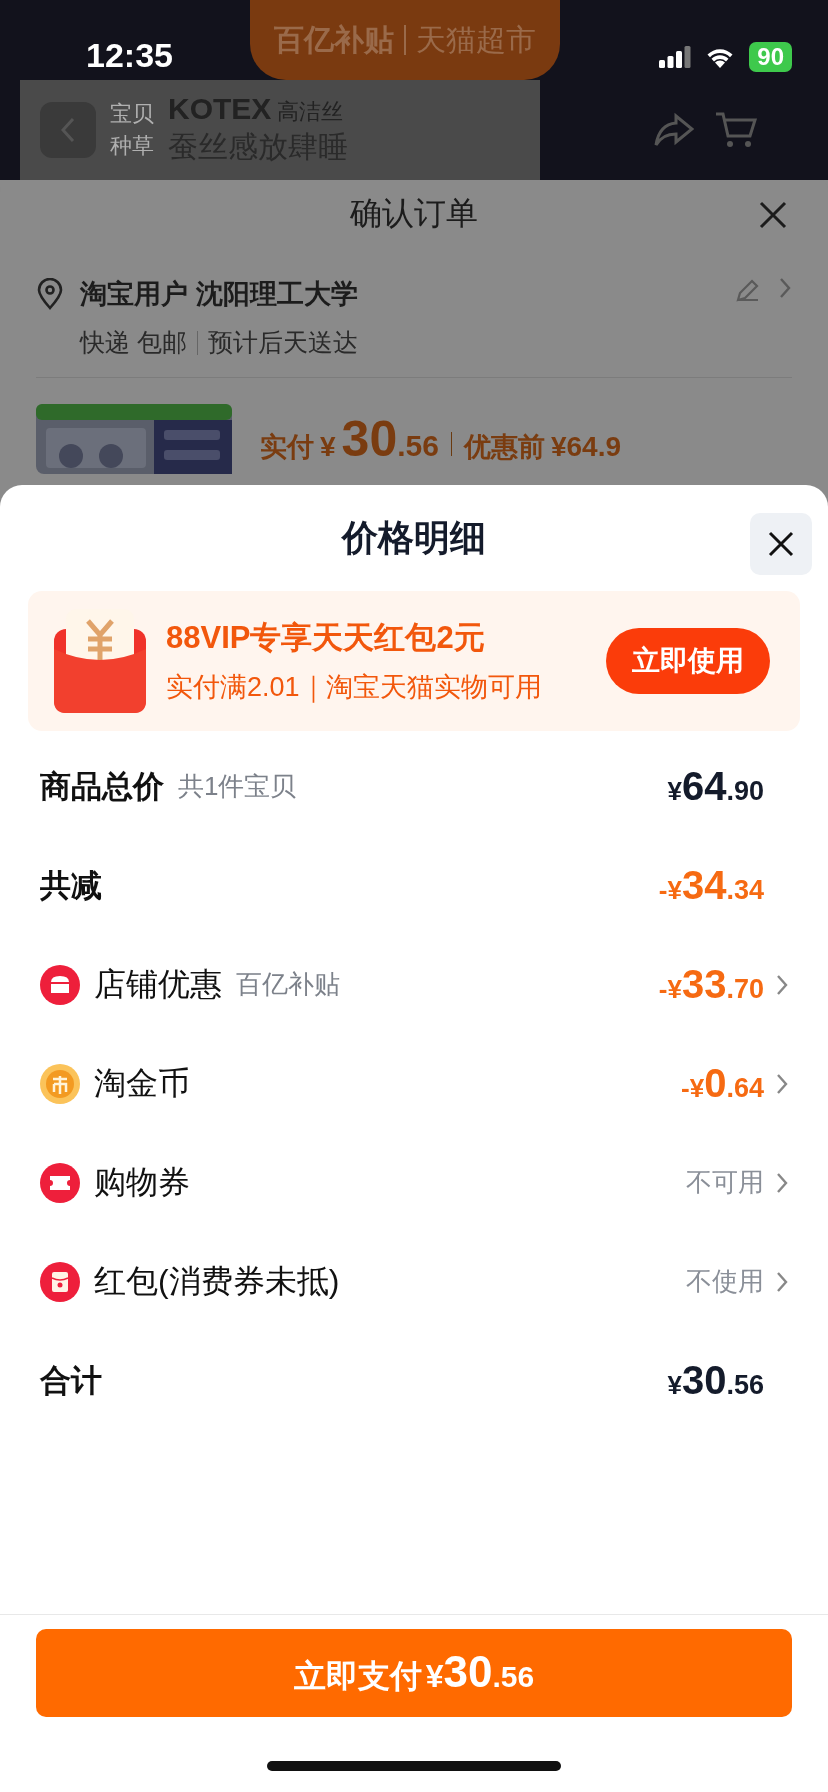 This screenshot has height=1792, width=828. I want to click on page-tab: 种草, so click(132, 146).